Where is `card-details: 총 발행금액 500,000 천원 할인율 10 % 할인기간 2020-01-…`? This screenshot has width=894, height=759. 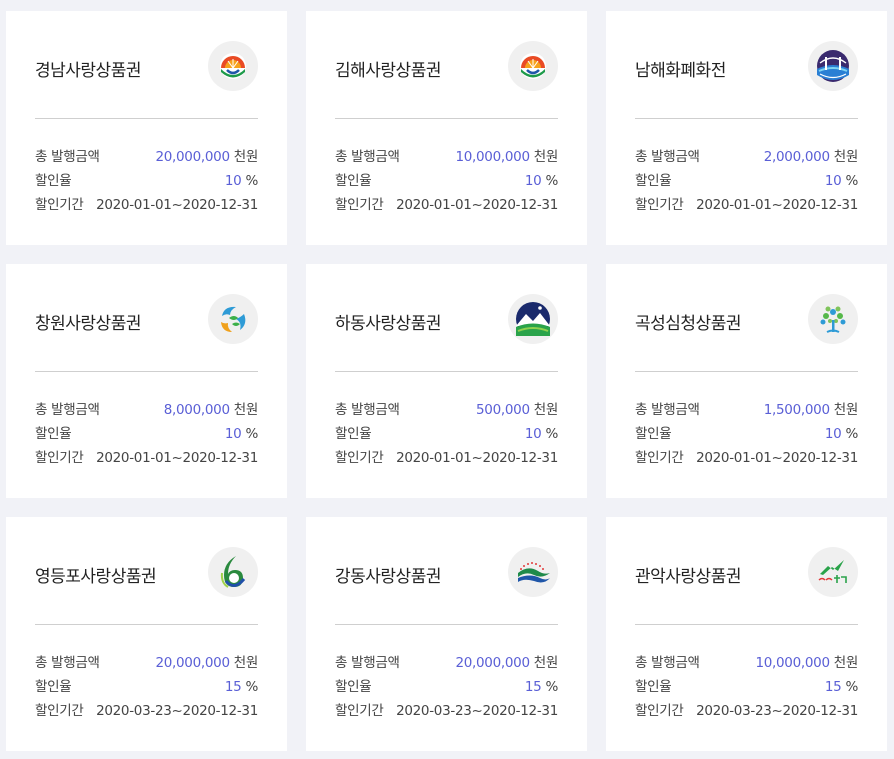
card-details: 총 발행금액 500,000 천원 할인율 10 % 할인기간 2020-01-… is located at coordinates (446, 434).